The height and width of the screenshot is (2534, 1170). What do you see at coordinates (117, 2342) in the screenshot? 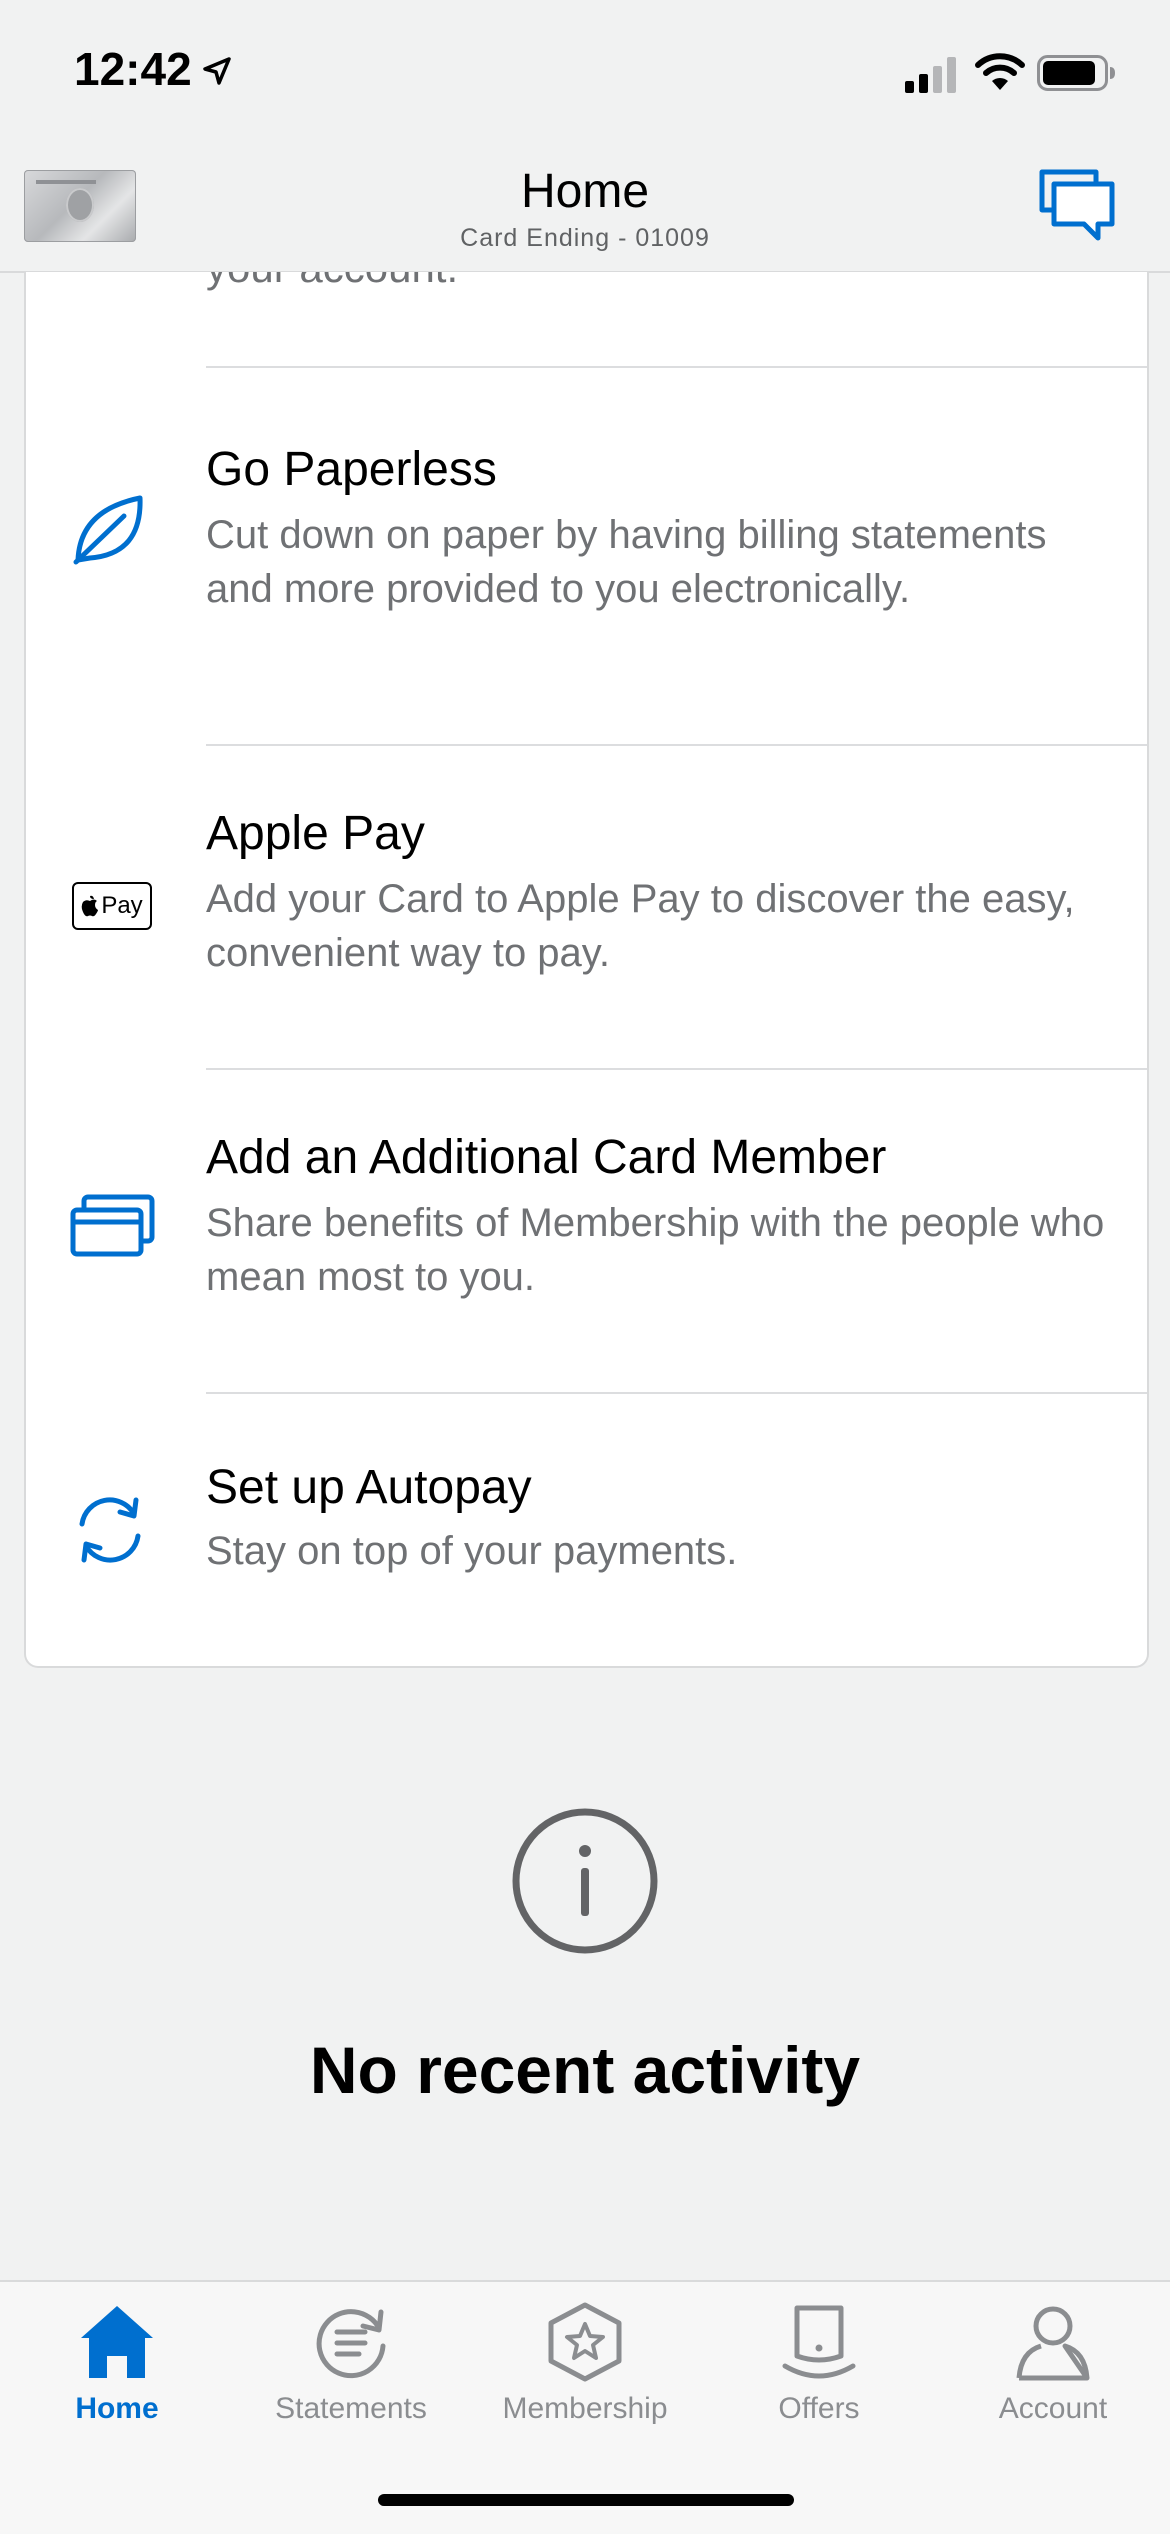
I see `home-icon` at bounding box center [117, 2342].